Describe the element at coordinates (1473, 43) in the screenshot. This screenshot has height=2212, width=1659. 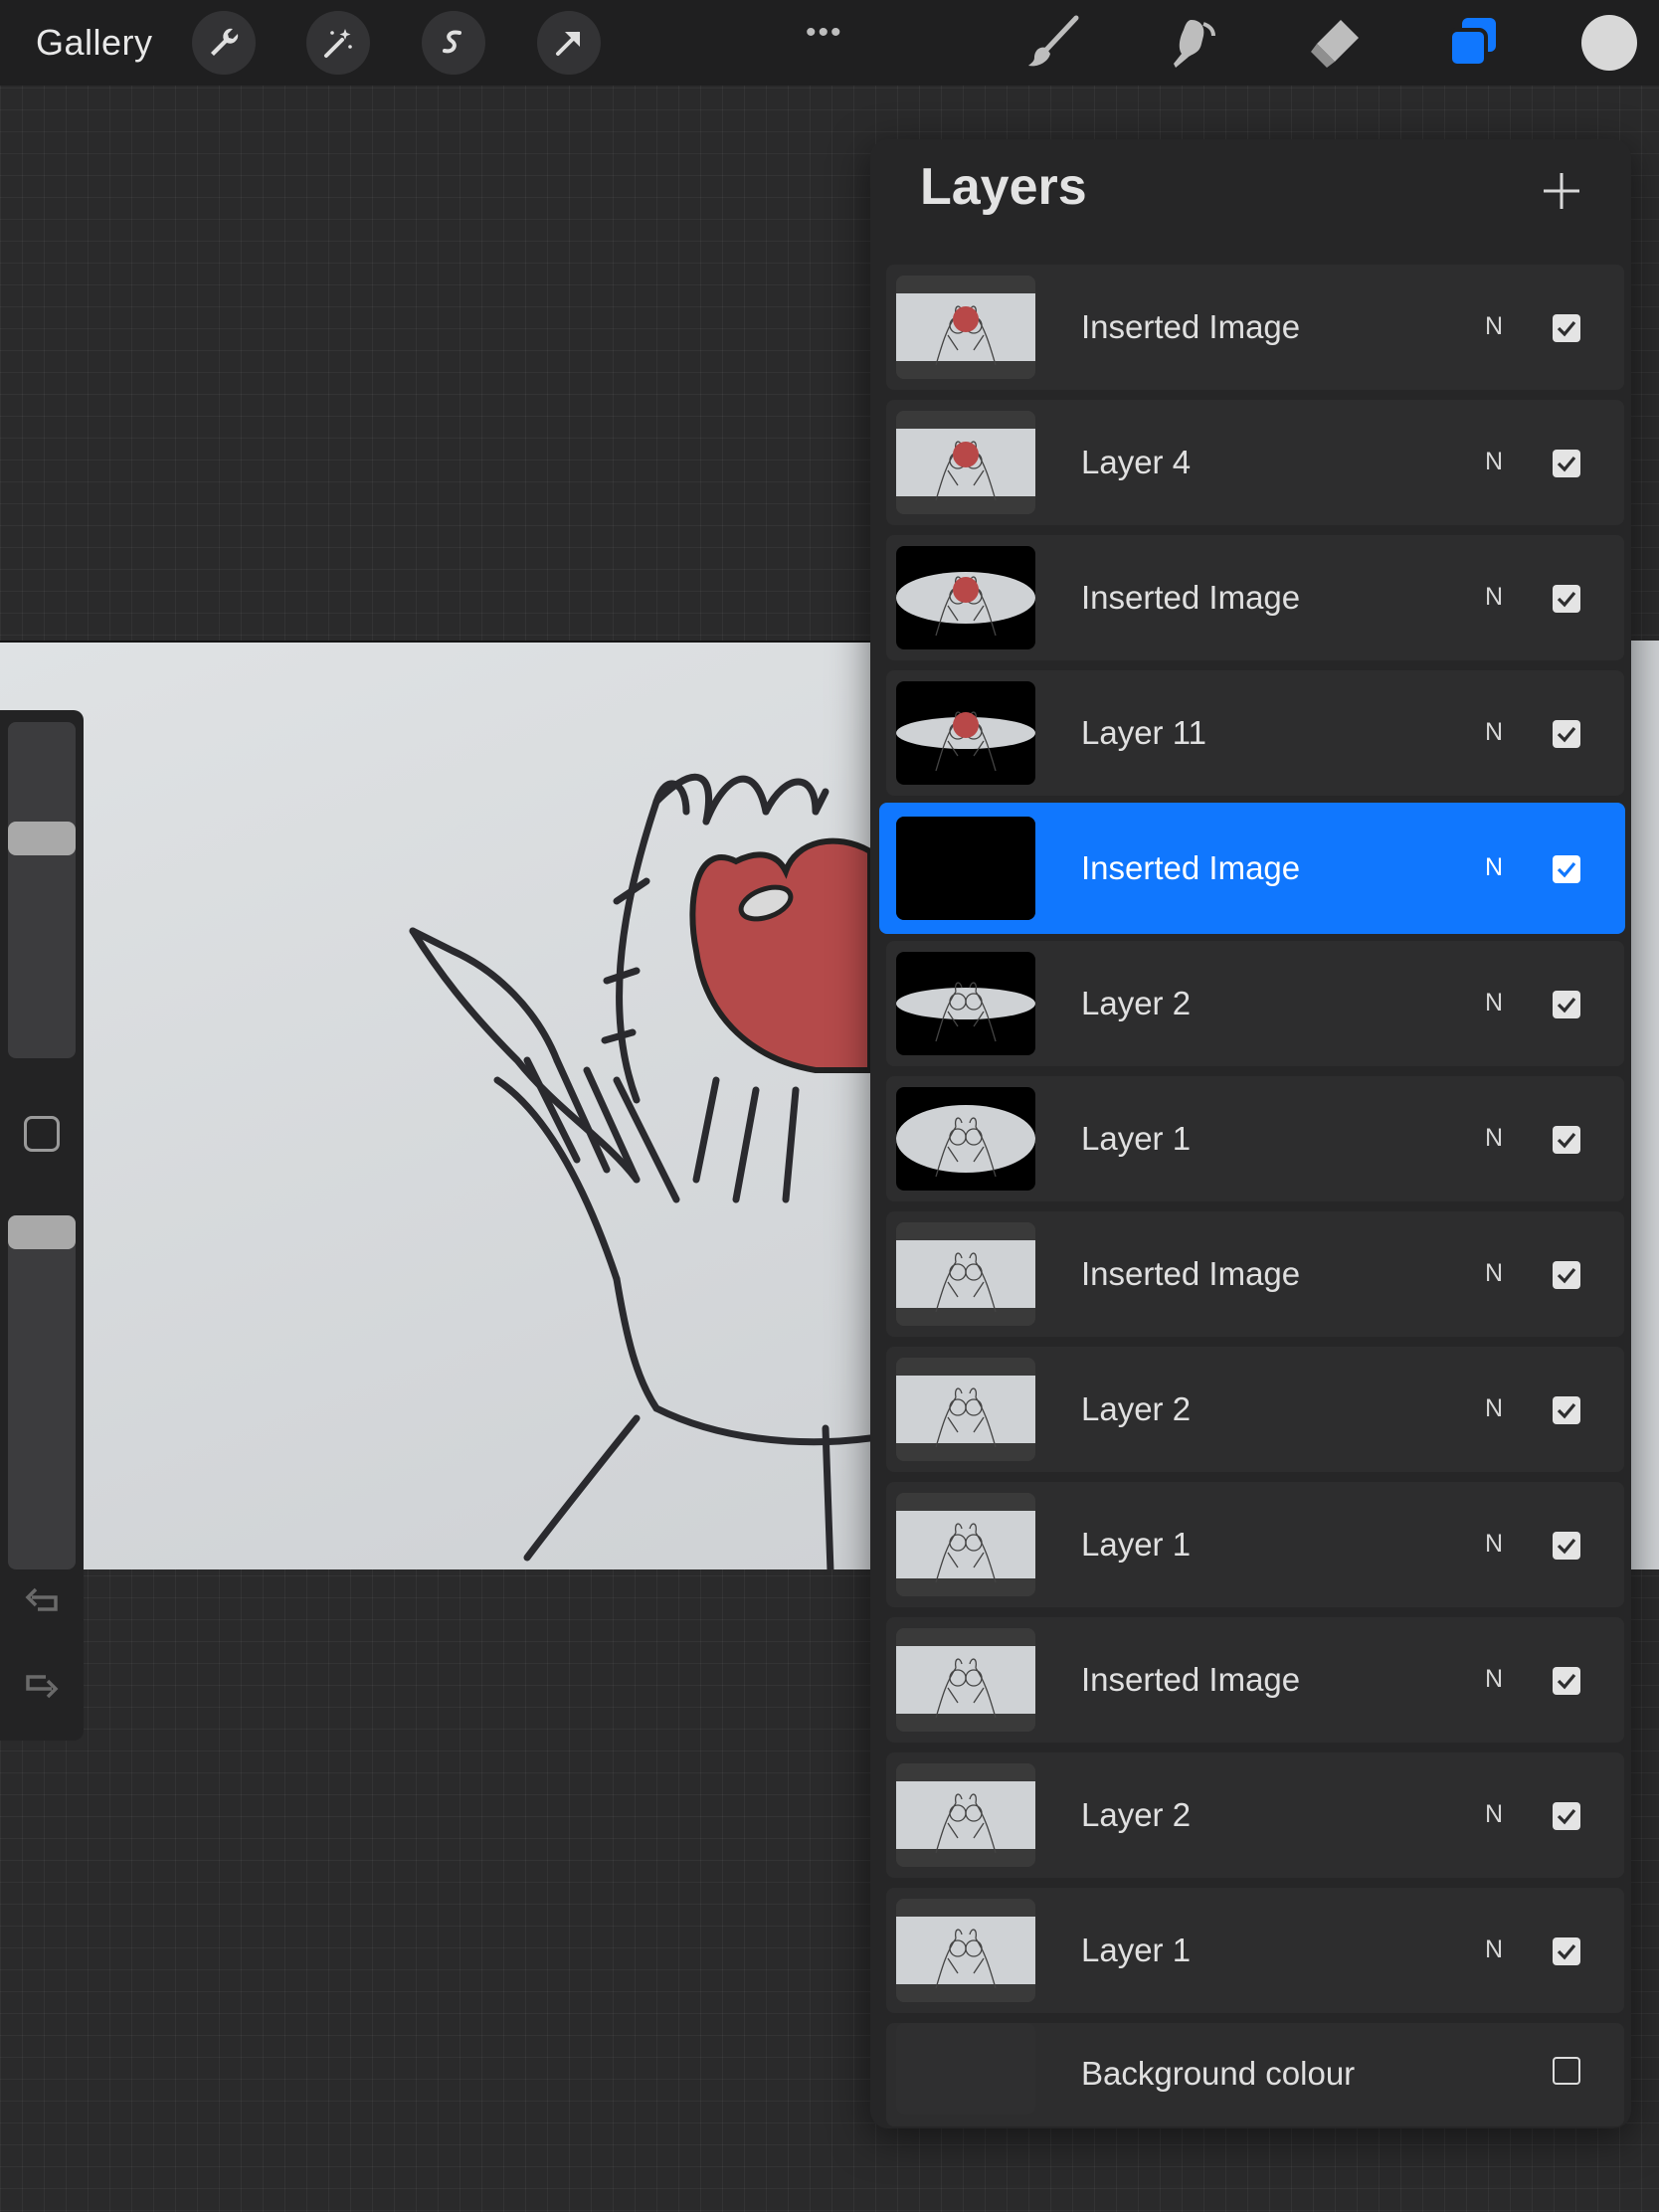
I see `layers-icon` at that location.